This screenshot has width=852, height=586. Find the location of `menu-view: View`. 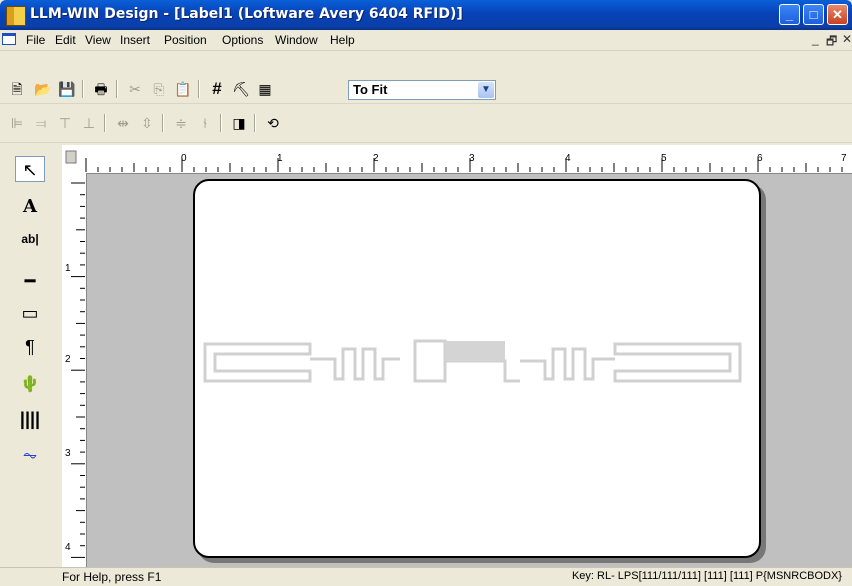

menu-view: View is located at coordinates (98, 40).